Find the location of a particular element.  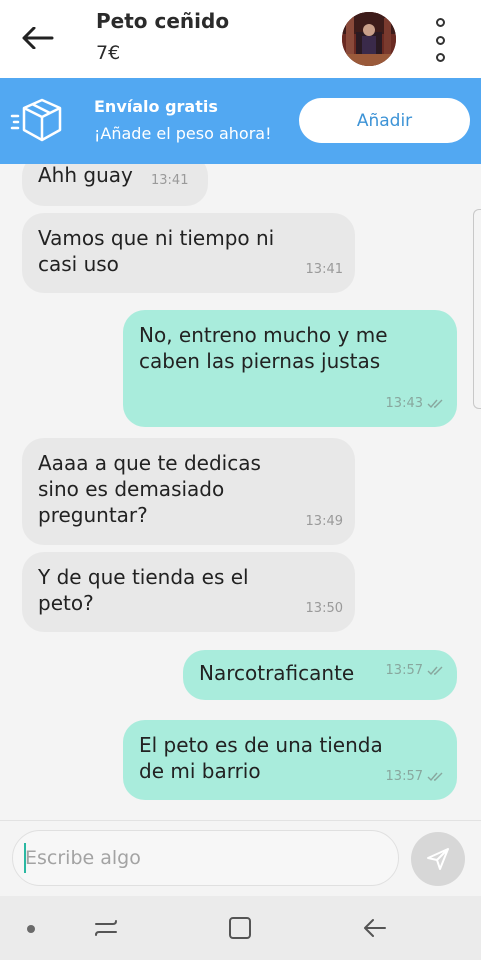

back-icon is located at coordinates (375, 928).